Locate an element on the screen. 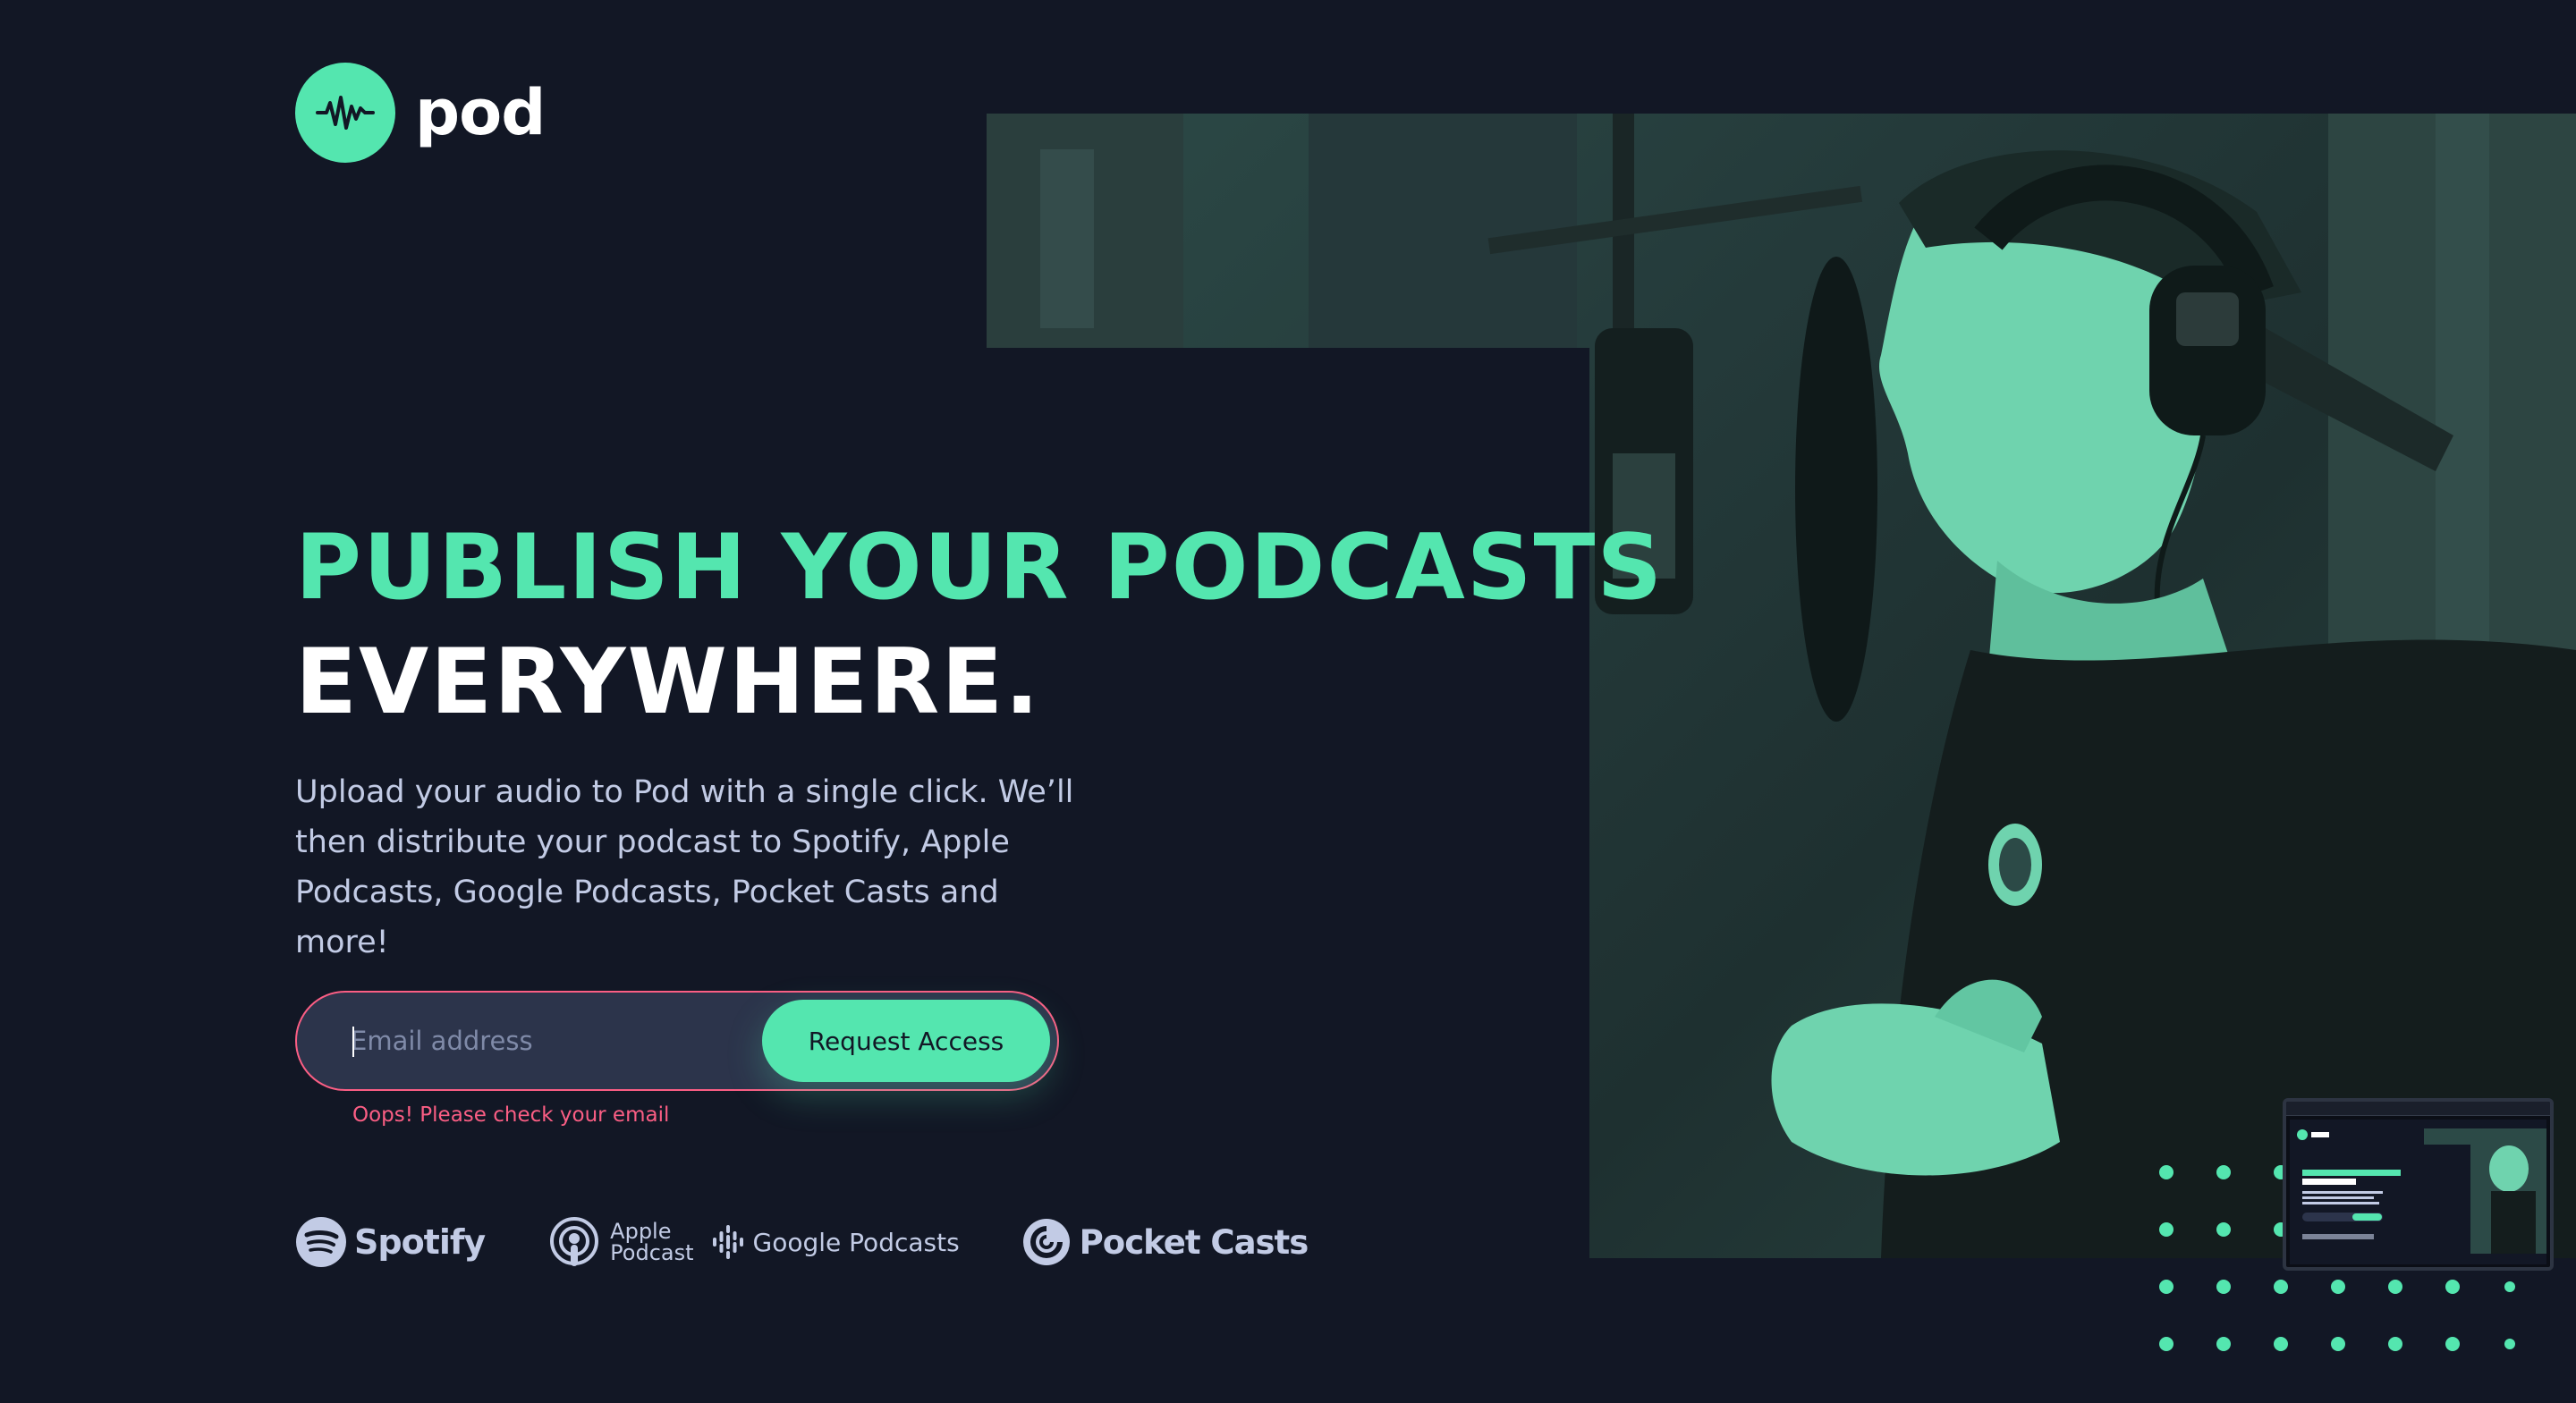 The image size is (2576, 1403). waveform-icon is located at coordinates (345, 113).